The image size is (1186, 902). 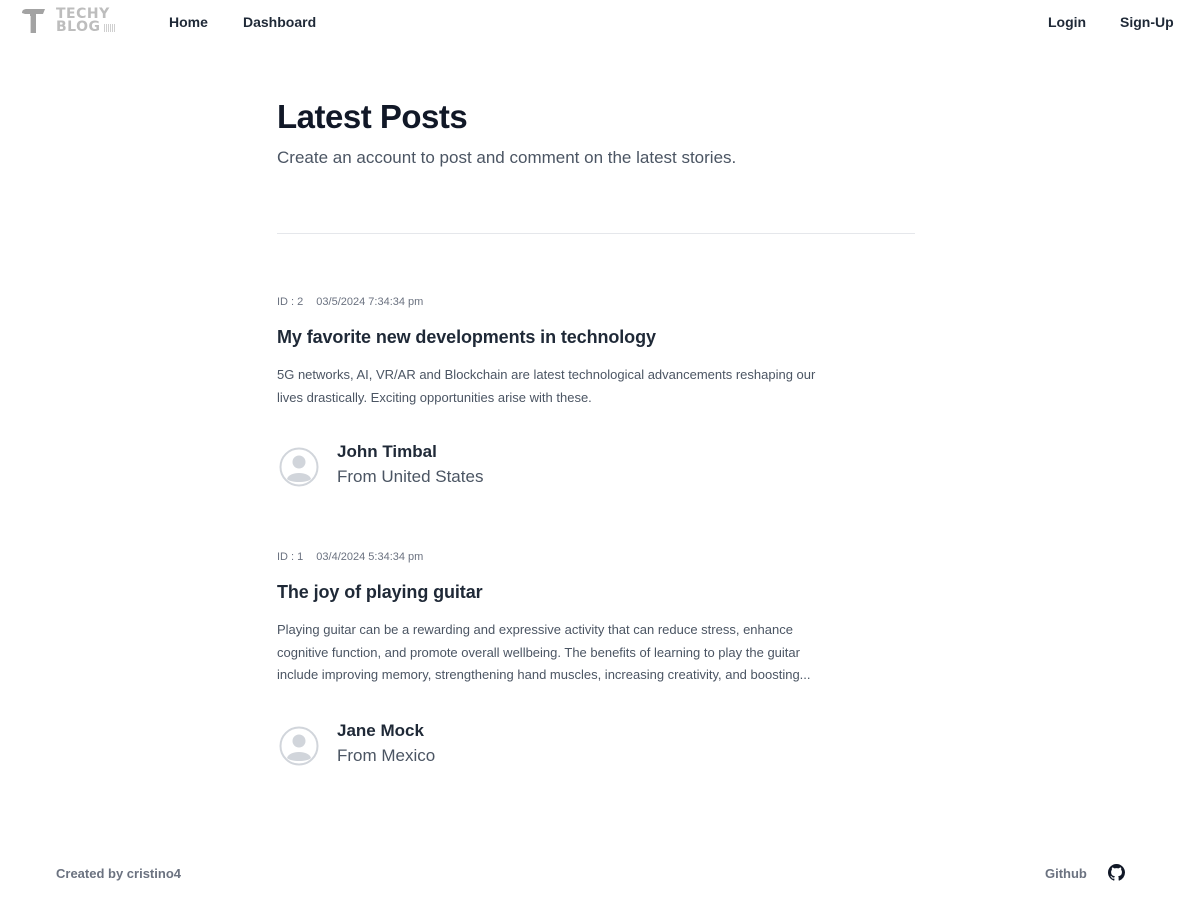 I want to click on post-date: 03/4/2024 5:34:34 pm, so click(x=370, y=557).